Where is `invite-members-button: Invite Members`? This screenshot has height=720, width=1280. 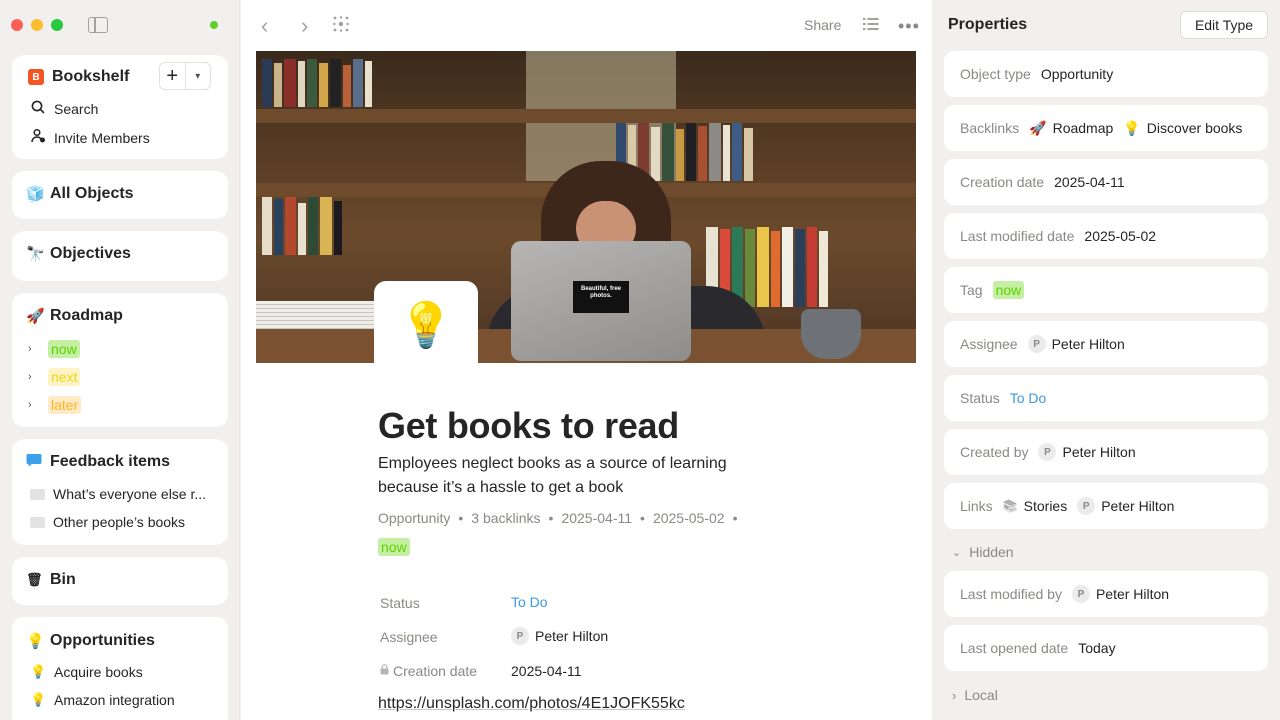 invite-members-button: Invite Members is located at coordinates (90, 137).